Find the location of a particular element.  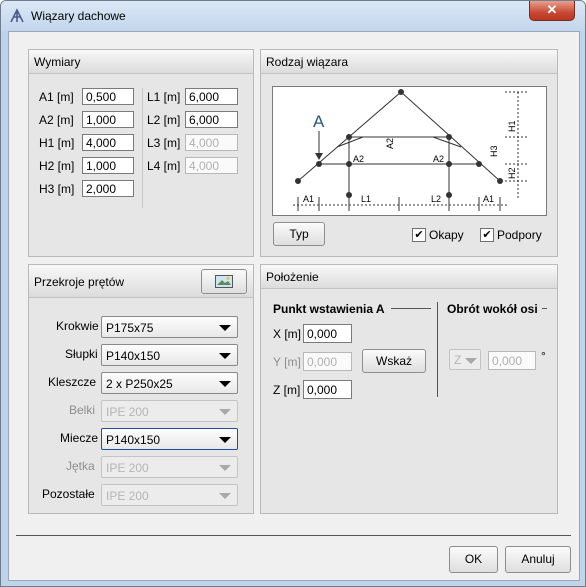

krokwie-label: Krokwie is located at coordinates (77, 326).